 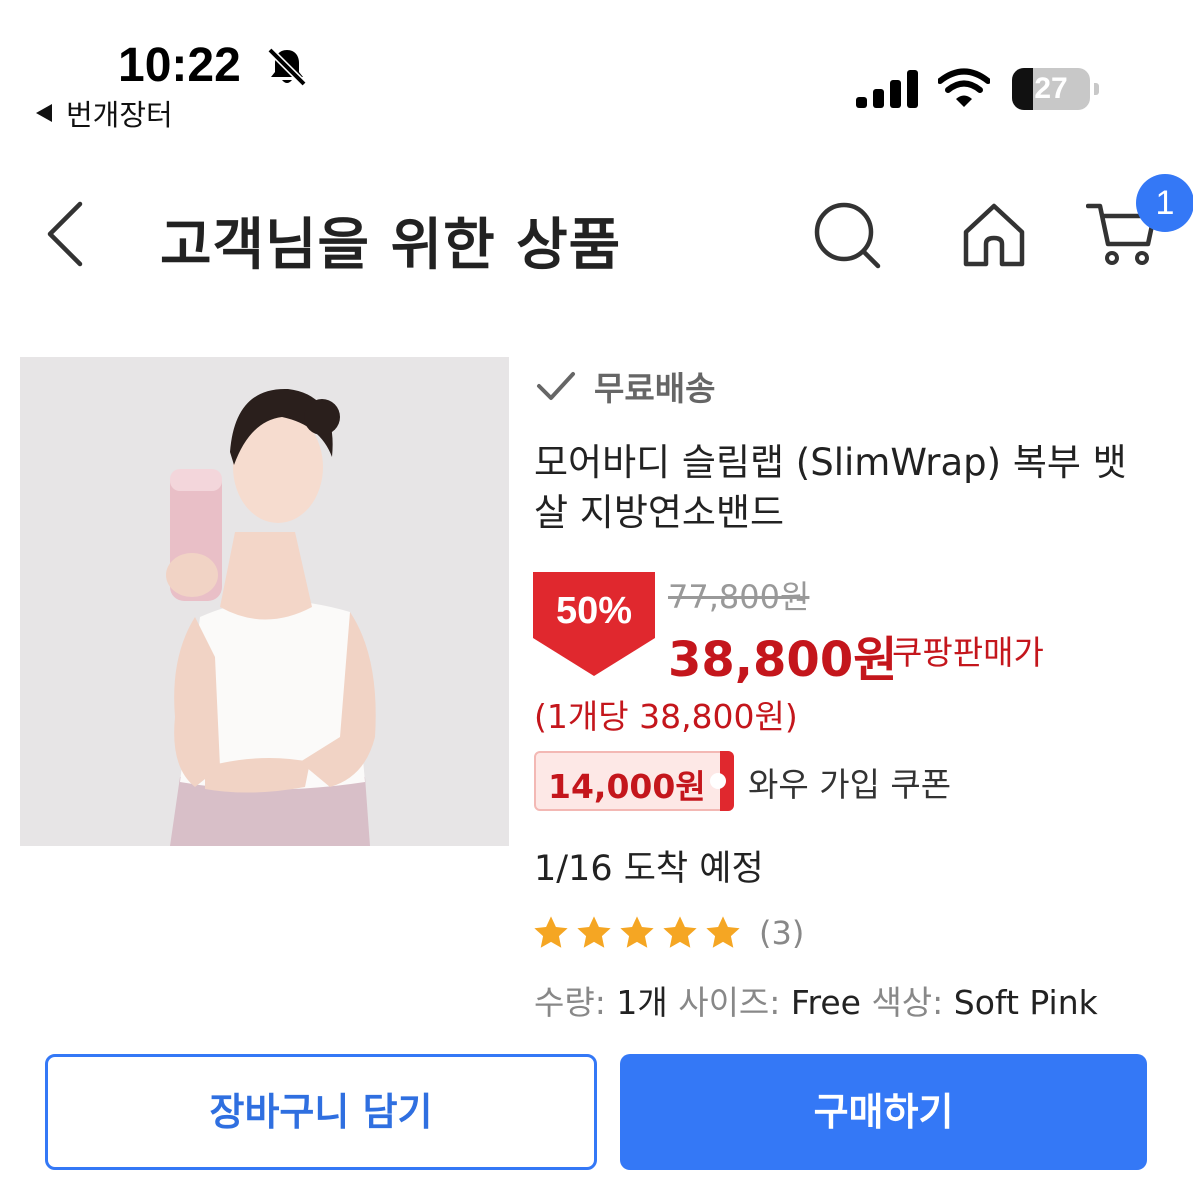 I want to click on size-value: Free, so click(x=825, y=1002).